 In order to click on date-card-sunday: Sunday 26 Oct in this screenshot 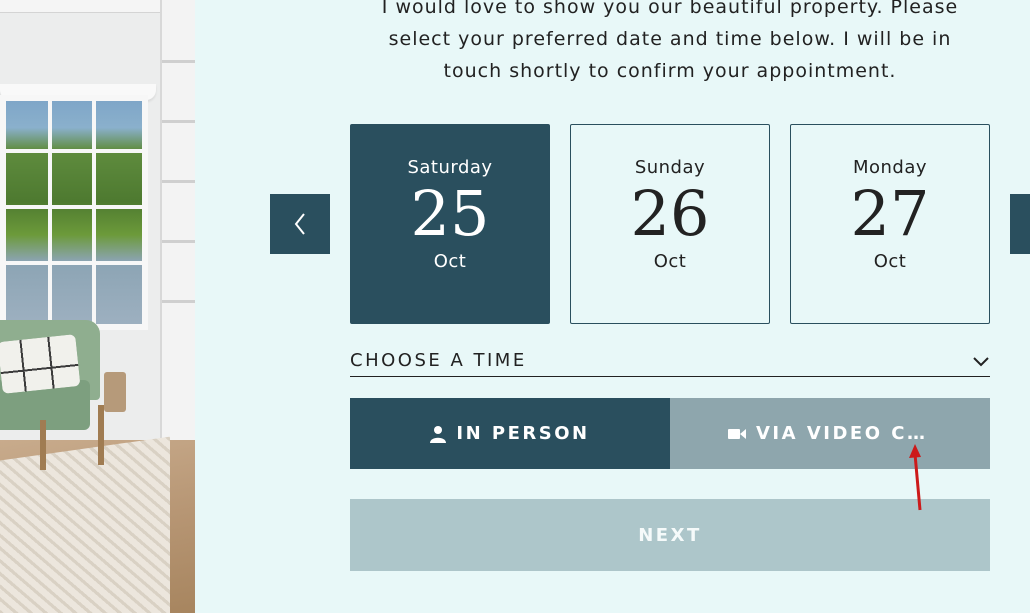, I will do `click(670, 224)`.